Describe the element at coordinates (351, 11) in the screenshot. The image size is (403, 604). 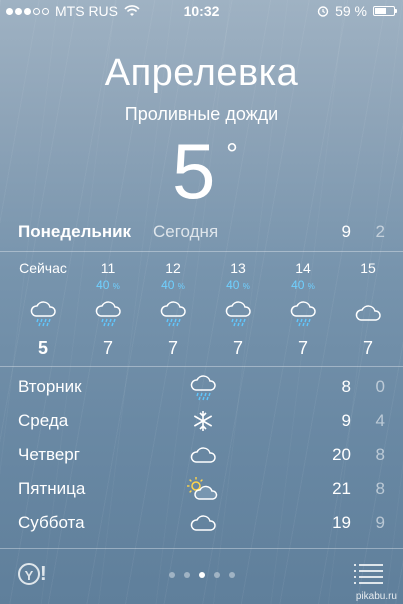
I see `battery-percent: 59 %` at that location.